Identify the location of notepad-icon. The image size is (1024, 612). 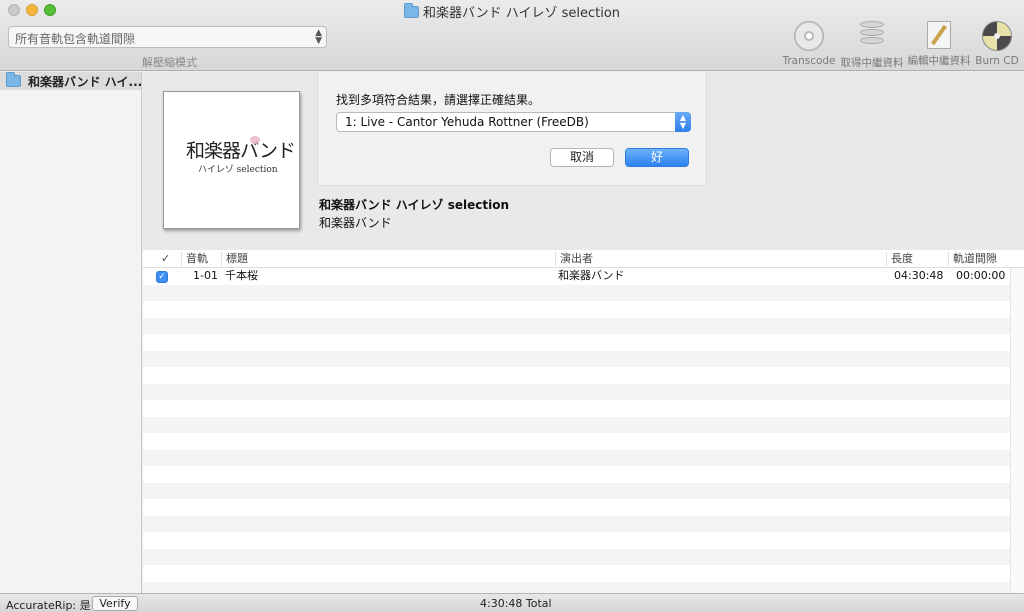
(939, 35).